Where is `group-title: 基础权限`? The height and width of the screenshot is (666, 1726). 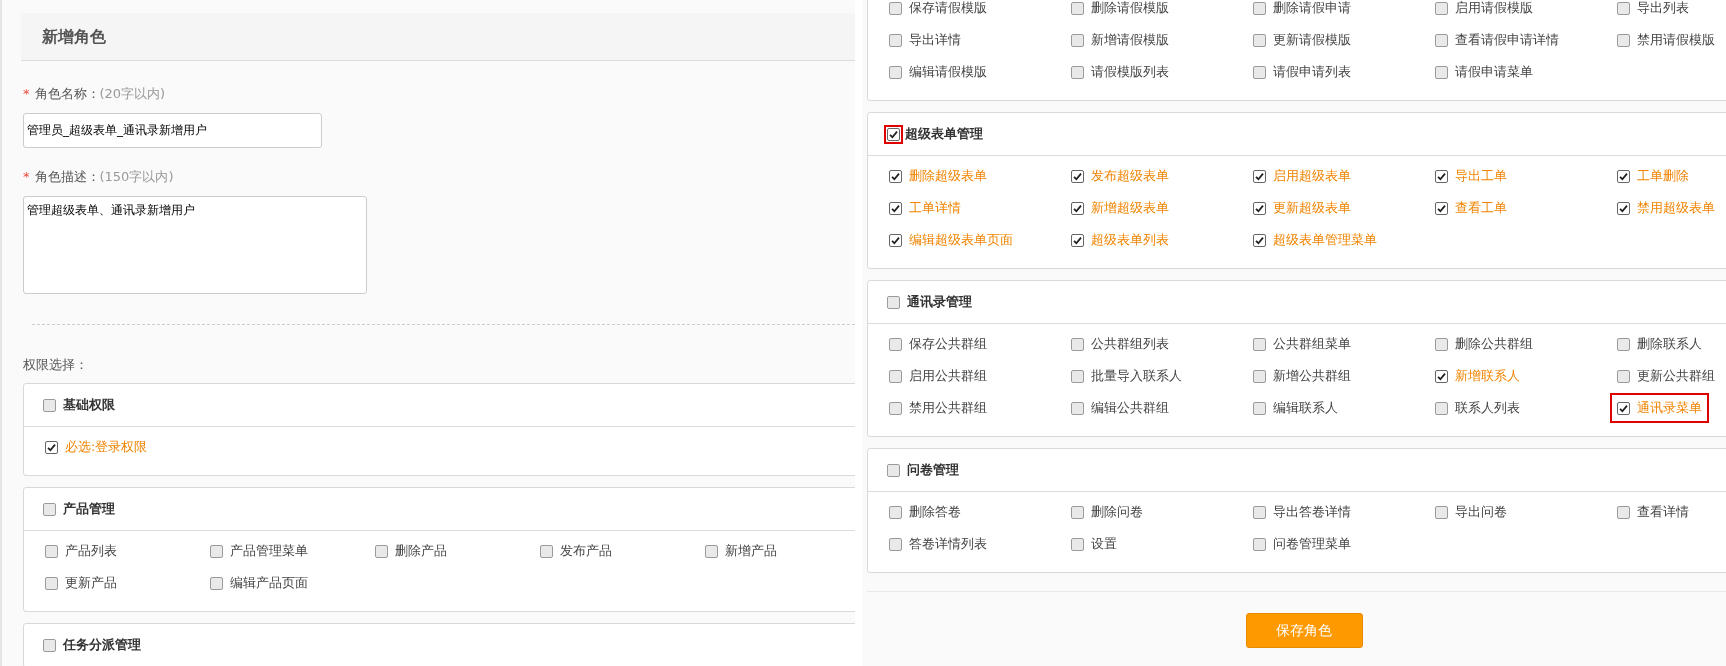 group-title: 基础权限 is located at coordinates (89, 405).